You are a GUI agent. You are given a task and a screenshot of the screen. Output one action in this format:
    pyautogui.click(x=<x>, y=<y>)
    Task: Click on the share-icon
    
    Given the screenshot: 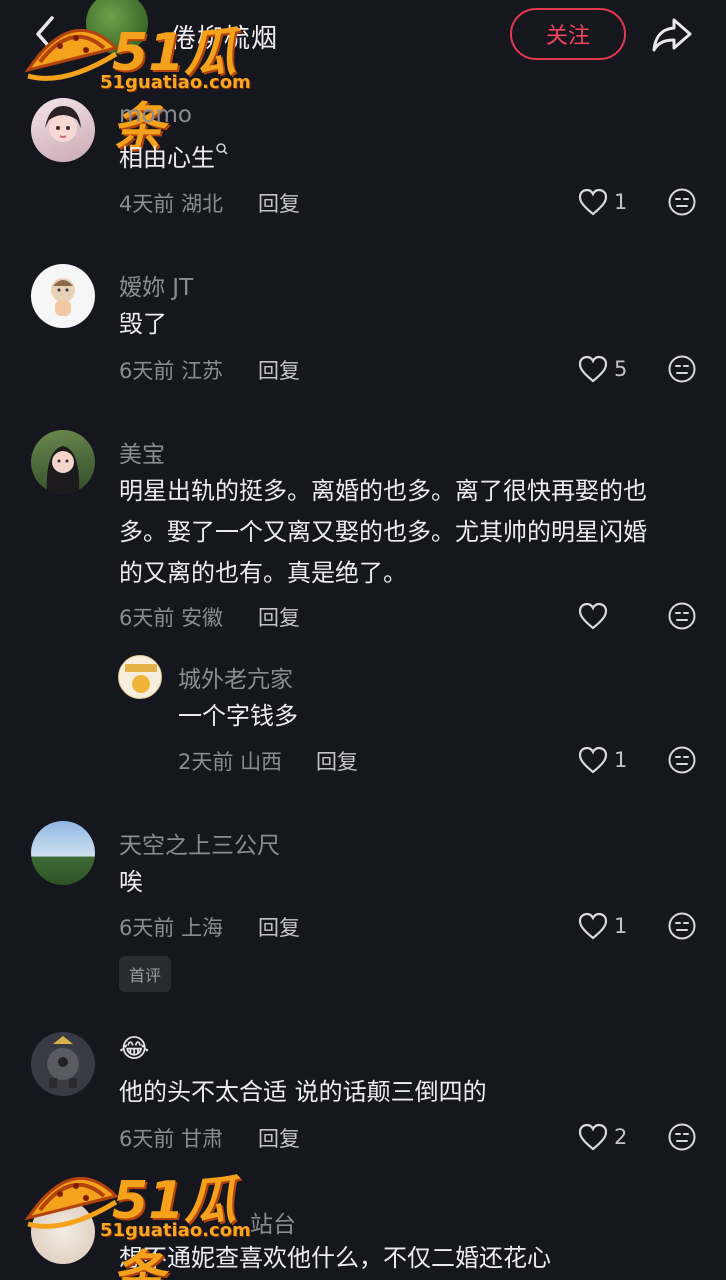 What is the action you would take?
    pyautogui.click(x=672, y=34)
    